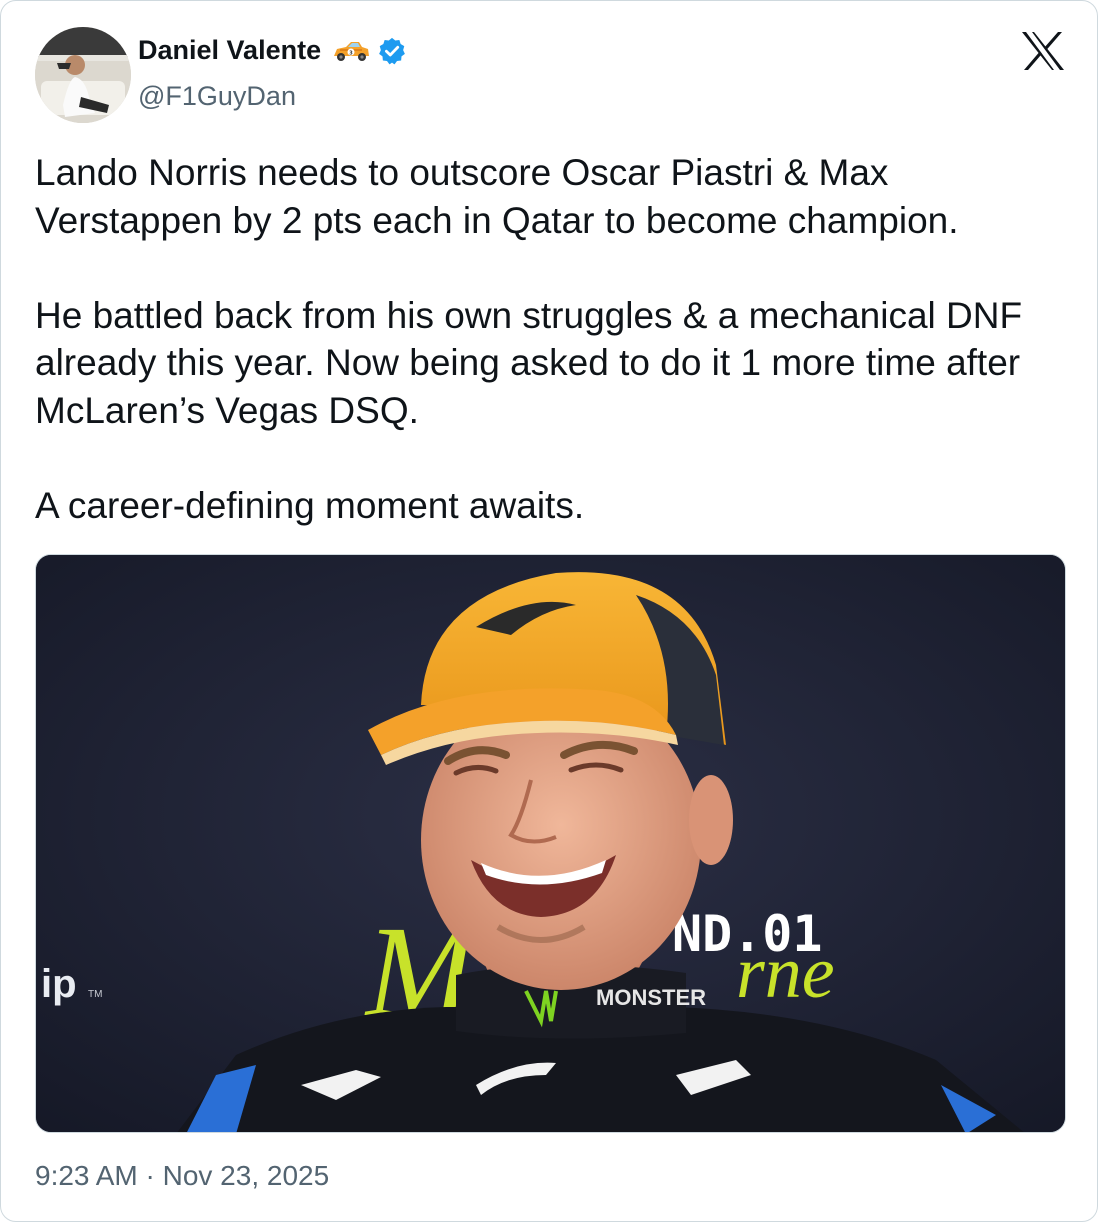  I want to click on race-car-emoji-icon: 3, so click(351, 51).